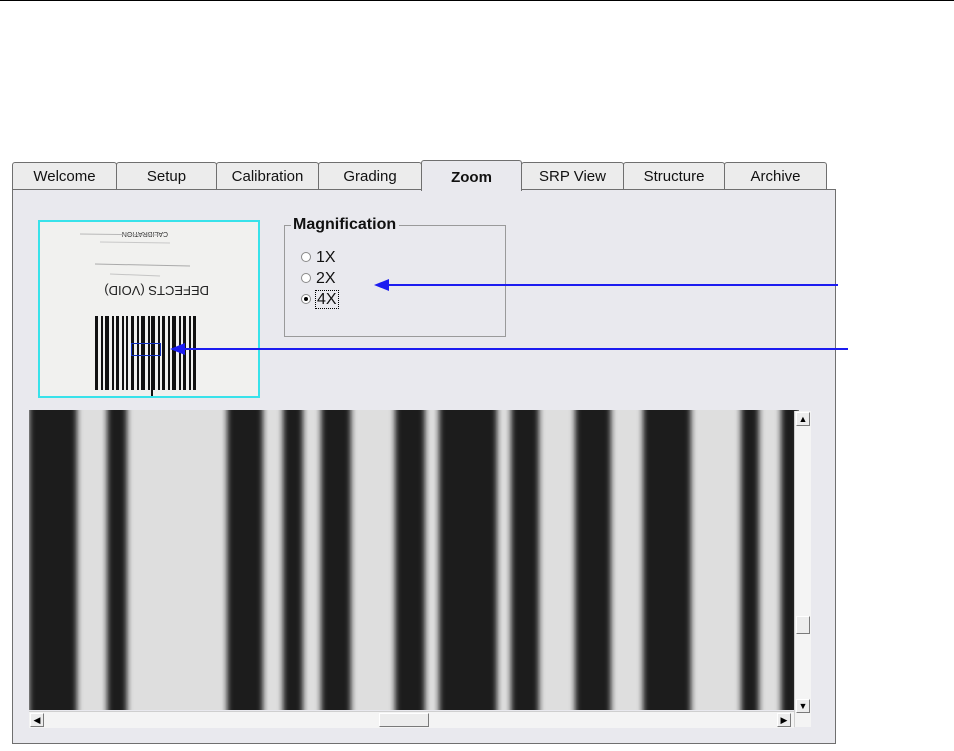  I want to click on horizontal-scrollbar: ◀ ▶, so click(411, 719).